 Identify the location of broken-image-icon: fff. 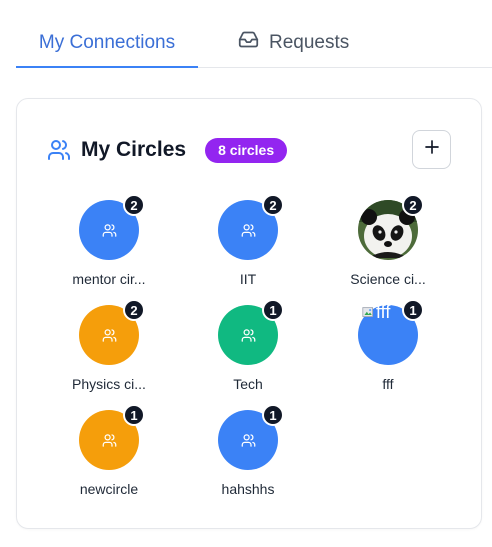
(376, 312).